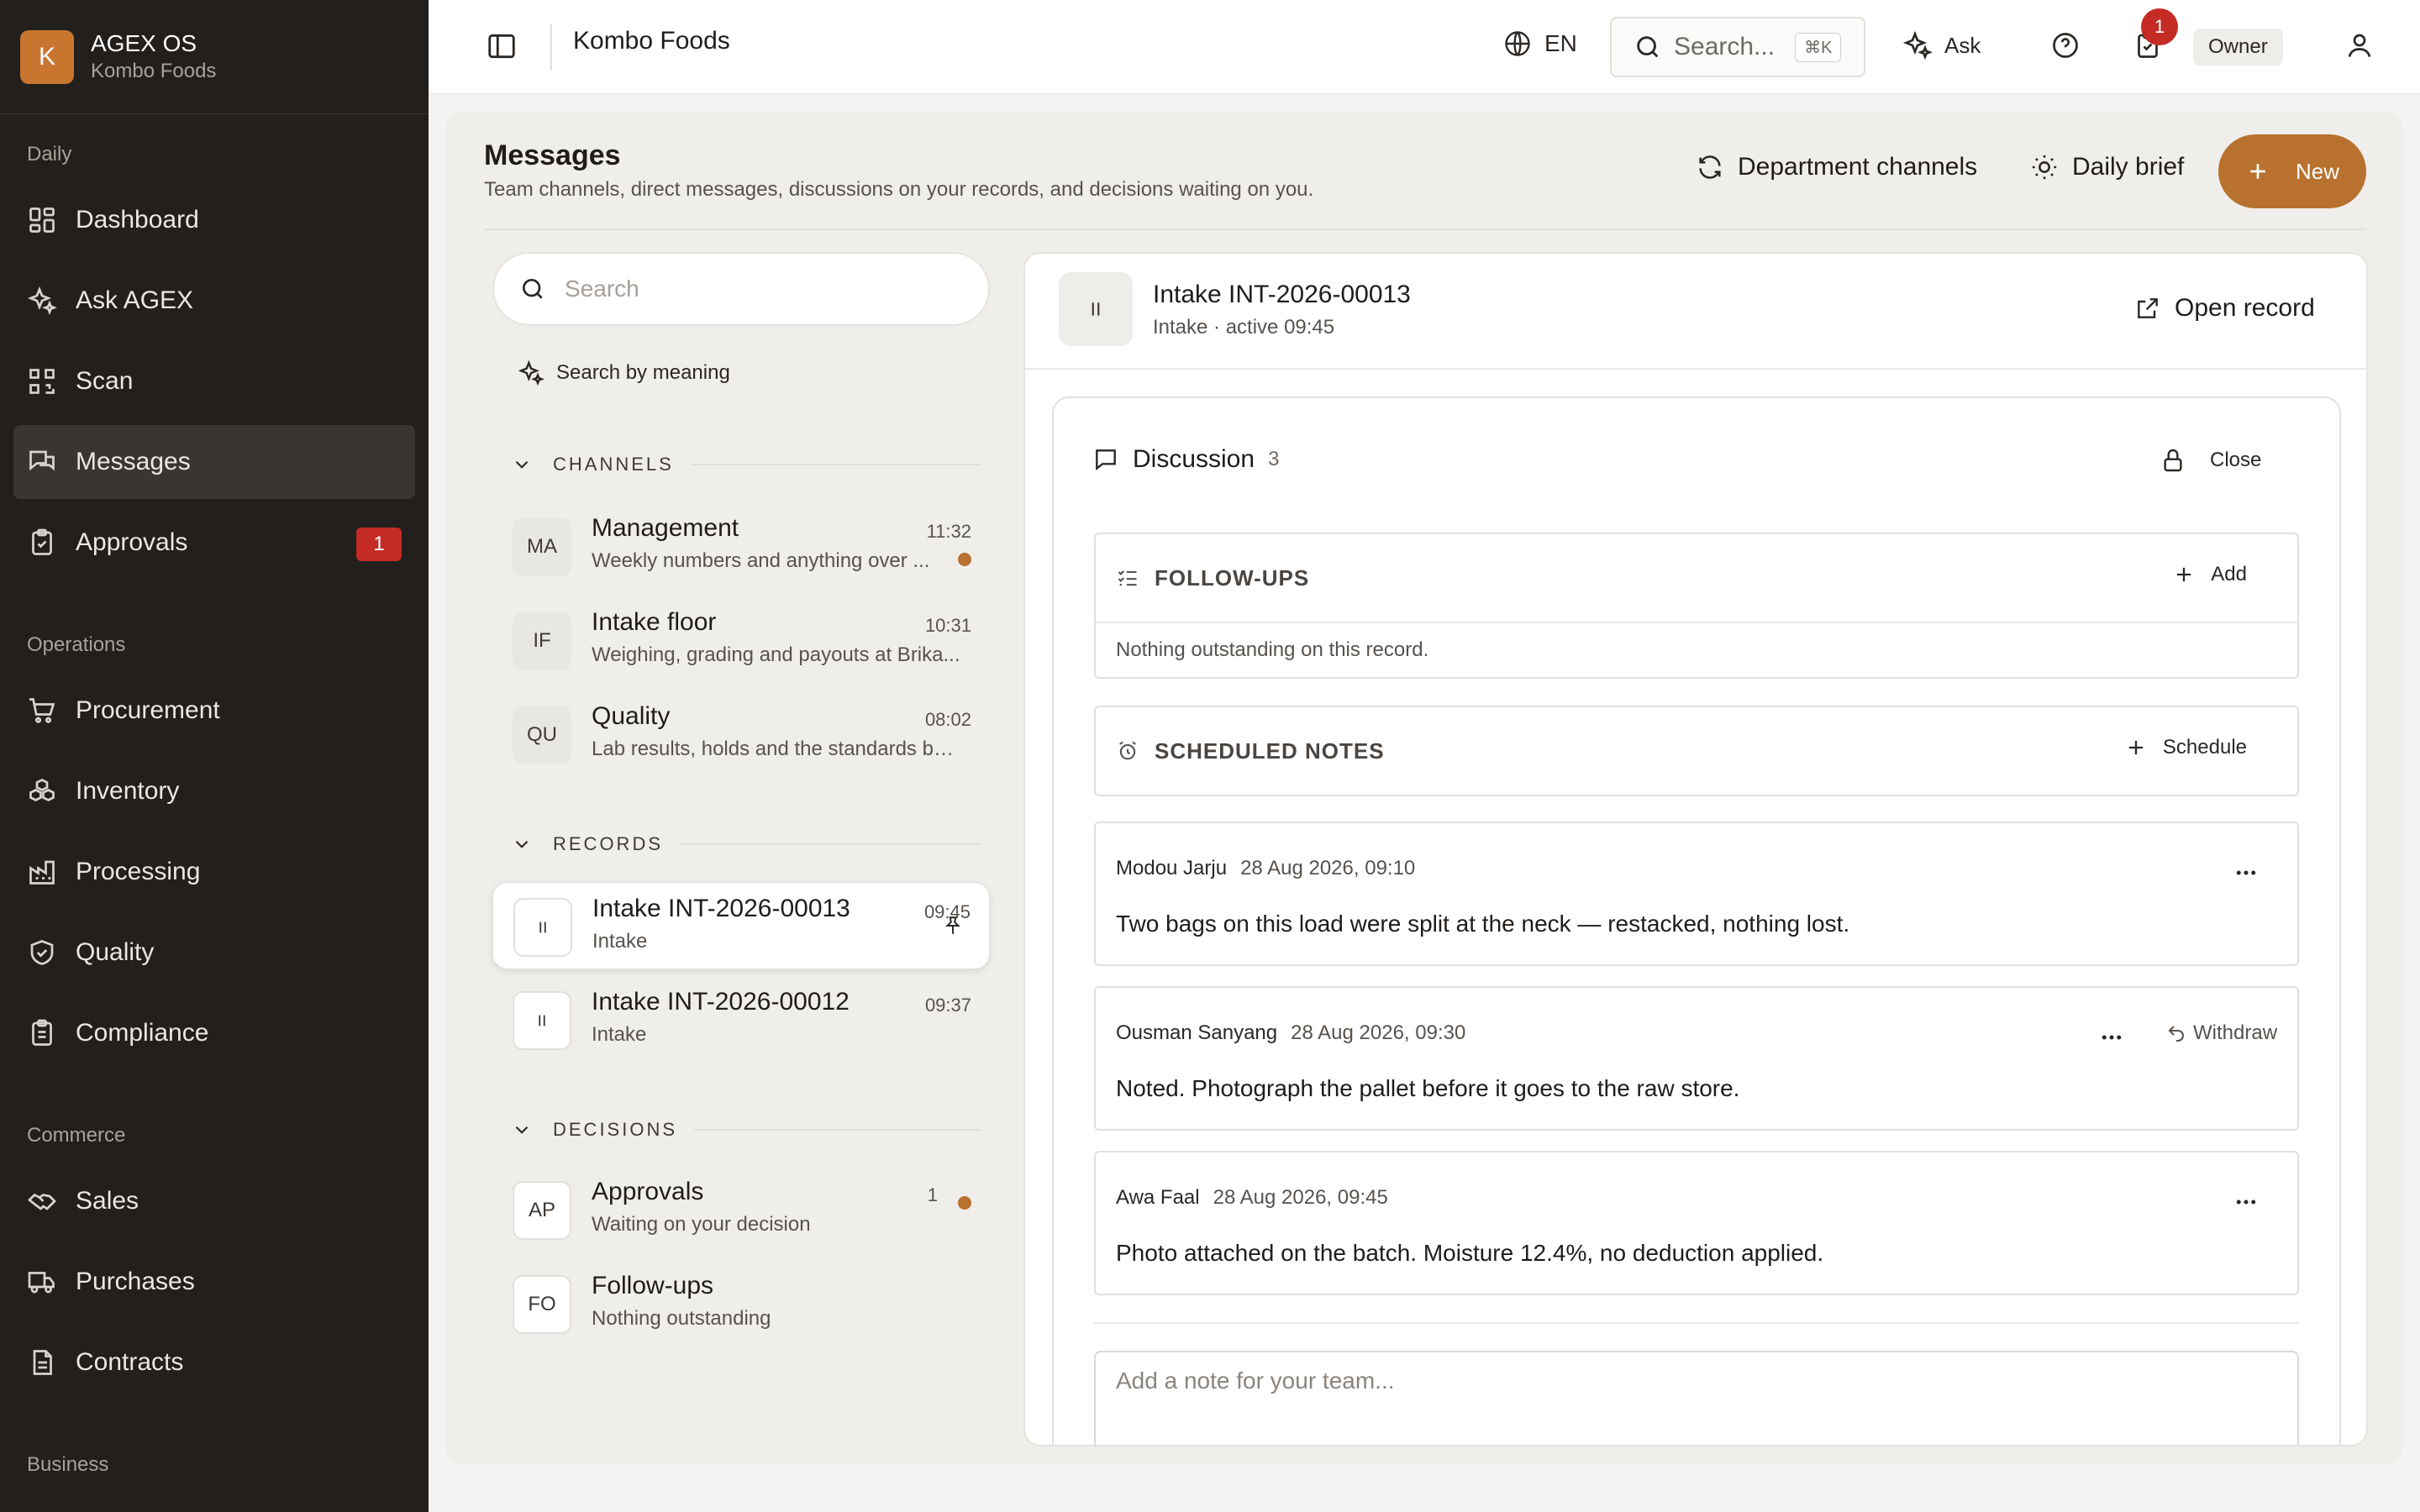 The width and height of the screenshot is (2420, 1512). I want to click on follow-ups-title: FOLLOW-UPS, so click(1232, 577).